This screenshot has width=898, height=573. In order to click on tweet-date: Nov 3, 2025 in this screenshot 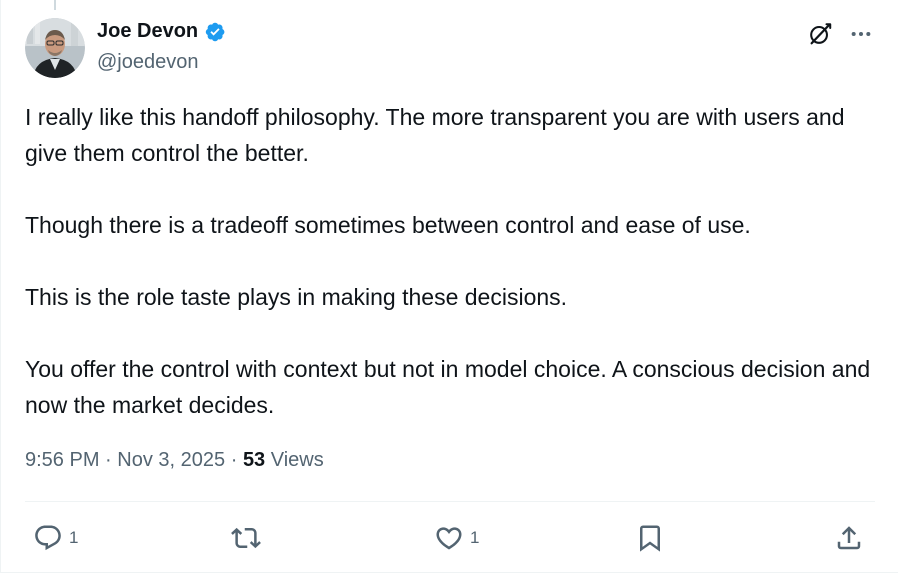, I will do `click(171, 460)`.